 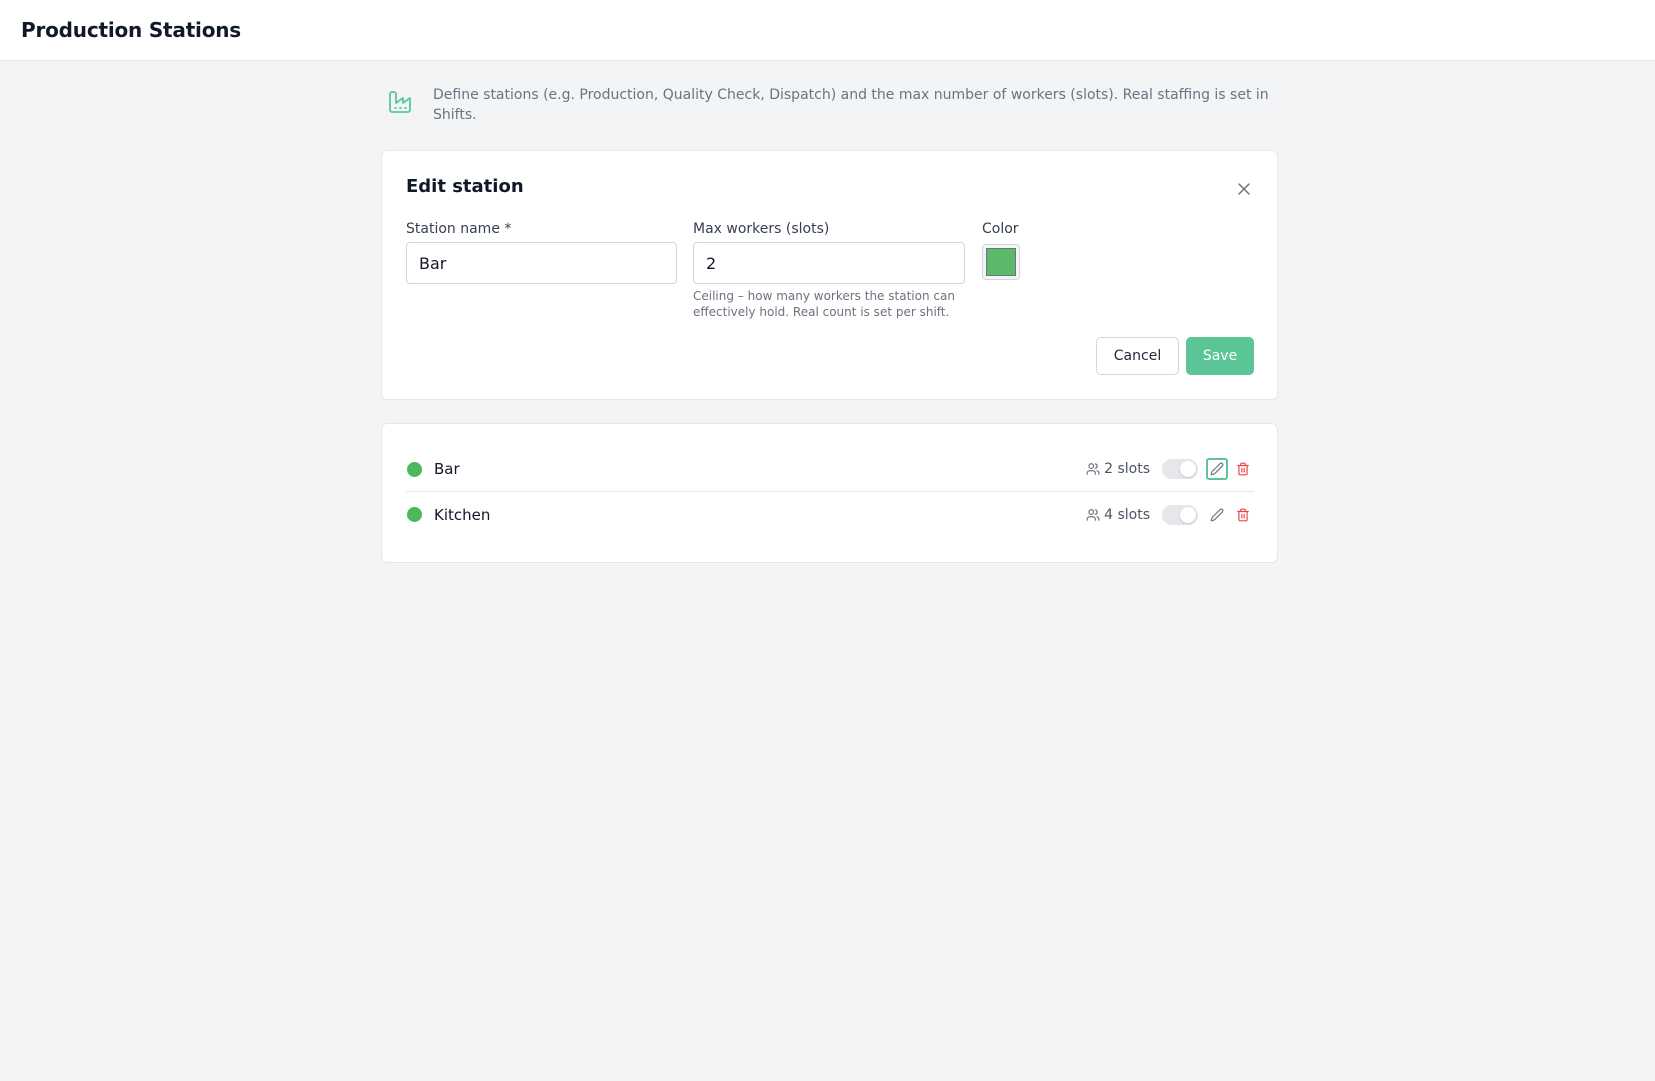 What do you see at coordinates (830, 469) in the screenshot?
I see `list-item: Bar 2 slots` at bounding box center [830, 469].